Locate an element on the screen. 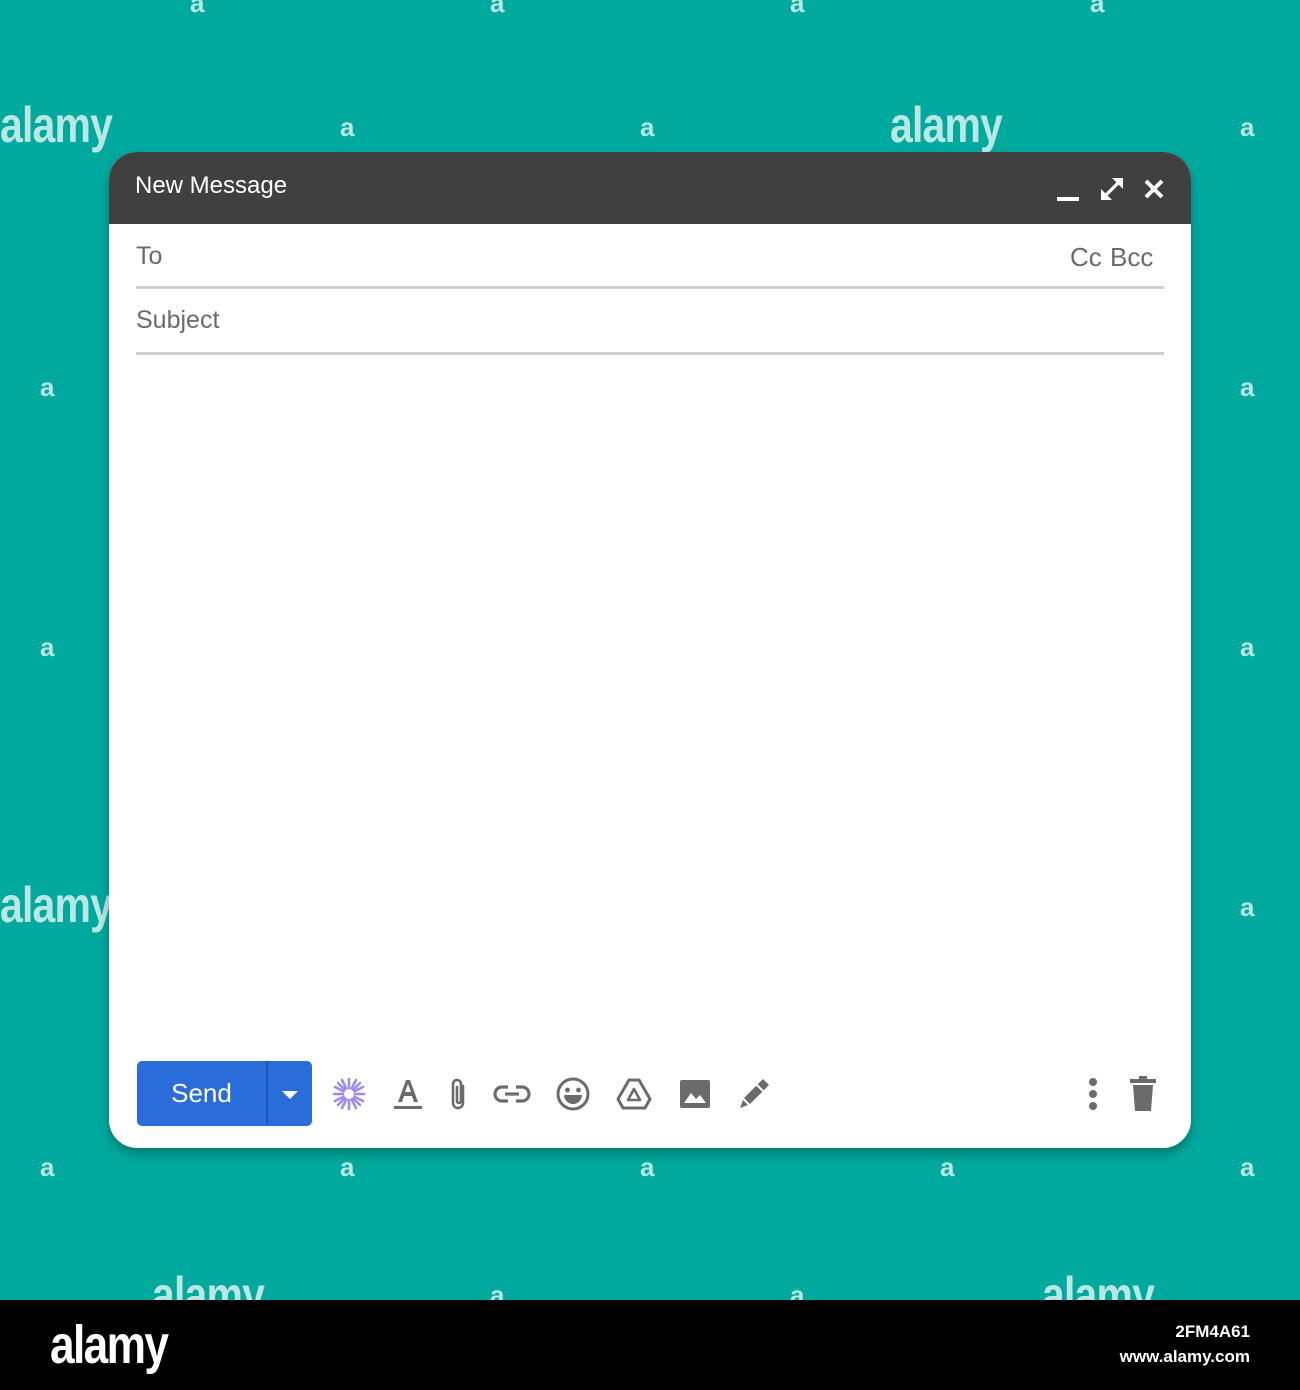 This screenshot has height=1390, width=1300. send-options-button is located at coordinates (290, 1093).